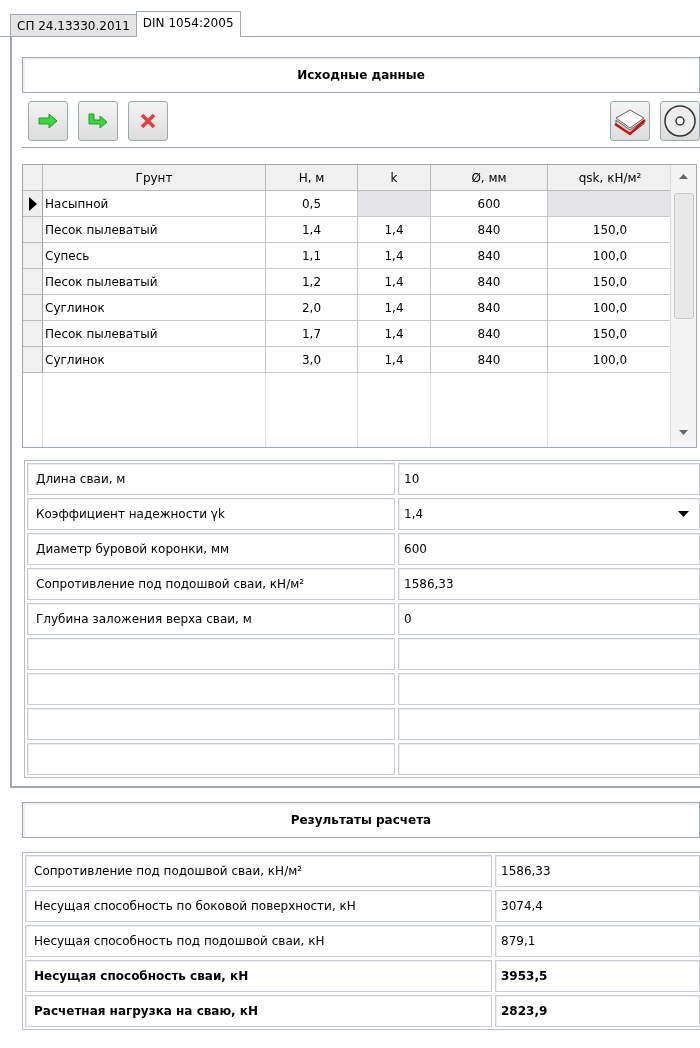 This screenshot has width=700, height=1048. What do you see at coordinates (312, 308) in the screenshot?
I see `table-cell: 2,0` at bounding box center [312, 308].